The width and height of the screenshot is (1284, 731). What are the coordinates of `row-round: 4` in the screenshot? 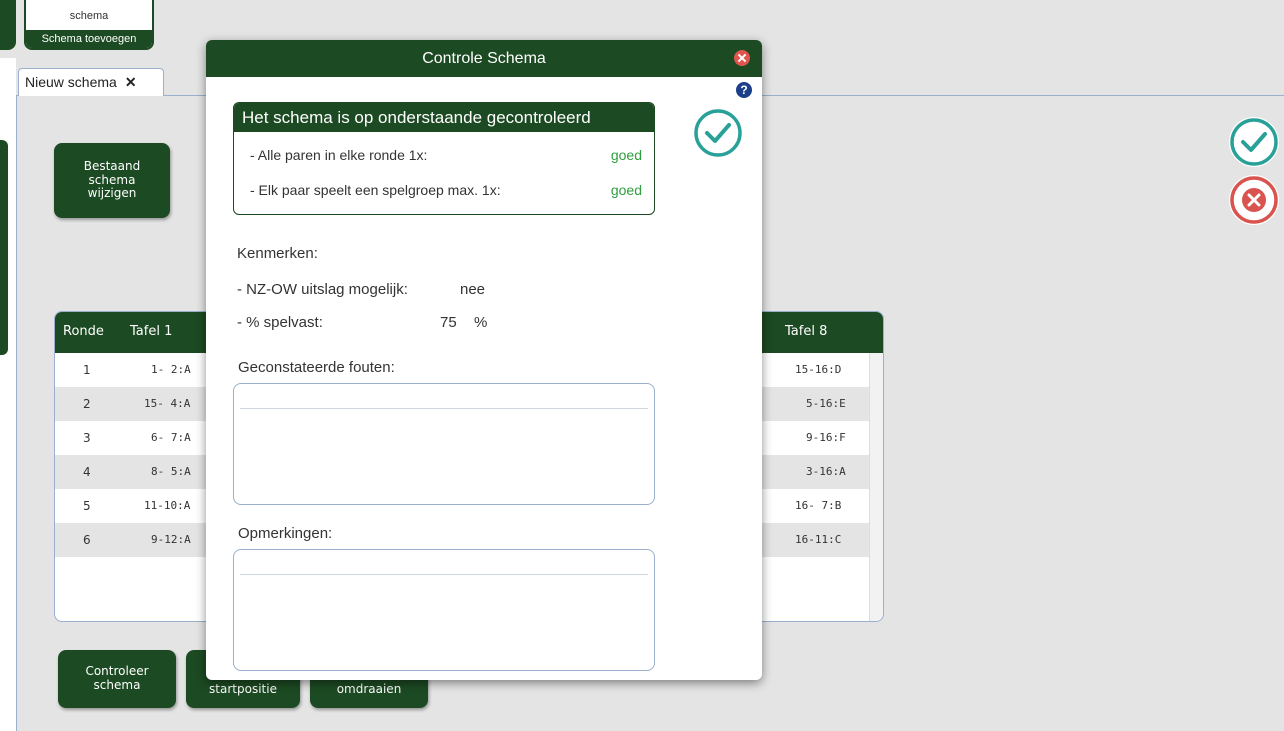 It's located at (87, 472).